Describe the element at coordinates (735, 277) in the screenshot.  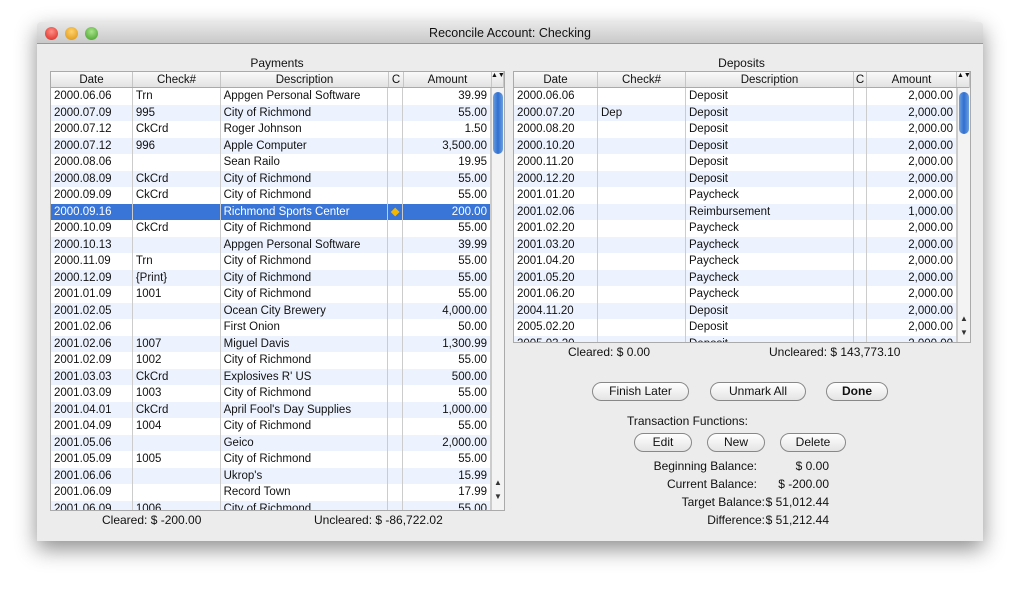
I see `table-row: 2001.05.20 Paycheck 2,000.00` at that location.